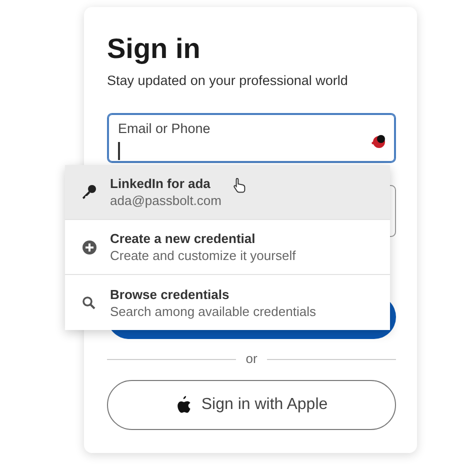  Describe the element at coordinates (251, 138) in the screenshot. I see `email-field: Email or Phone` at that location.